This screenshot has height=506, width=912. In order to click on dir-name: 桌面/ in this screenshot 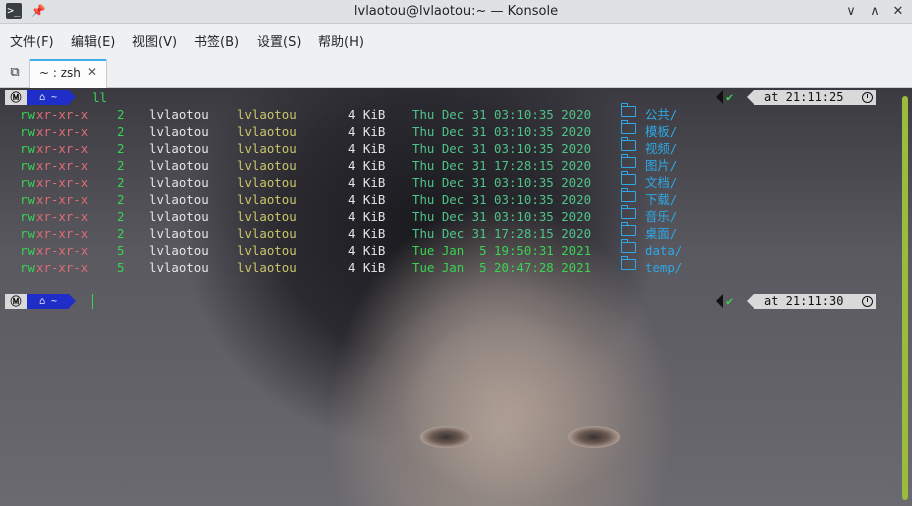, I will do `click(661, 233)`.